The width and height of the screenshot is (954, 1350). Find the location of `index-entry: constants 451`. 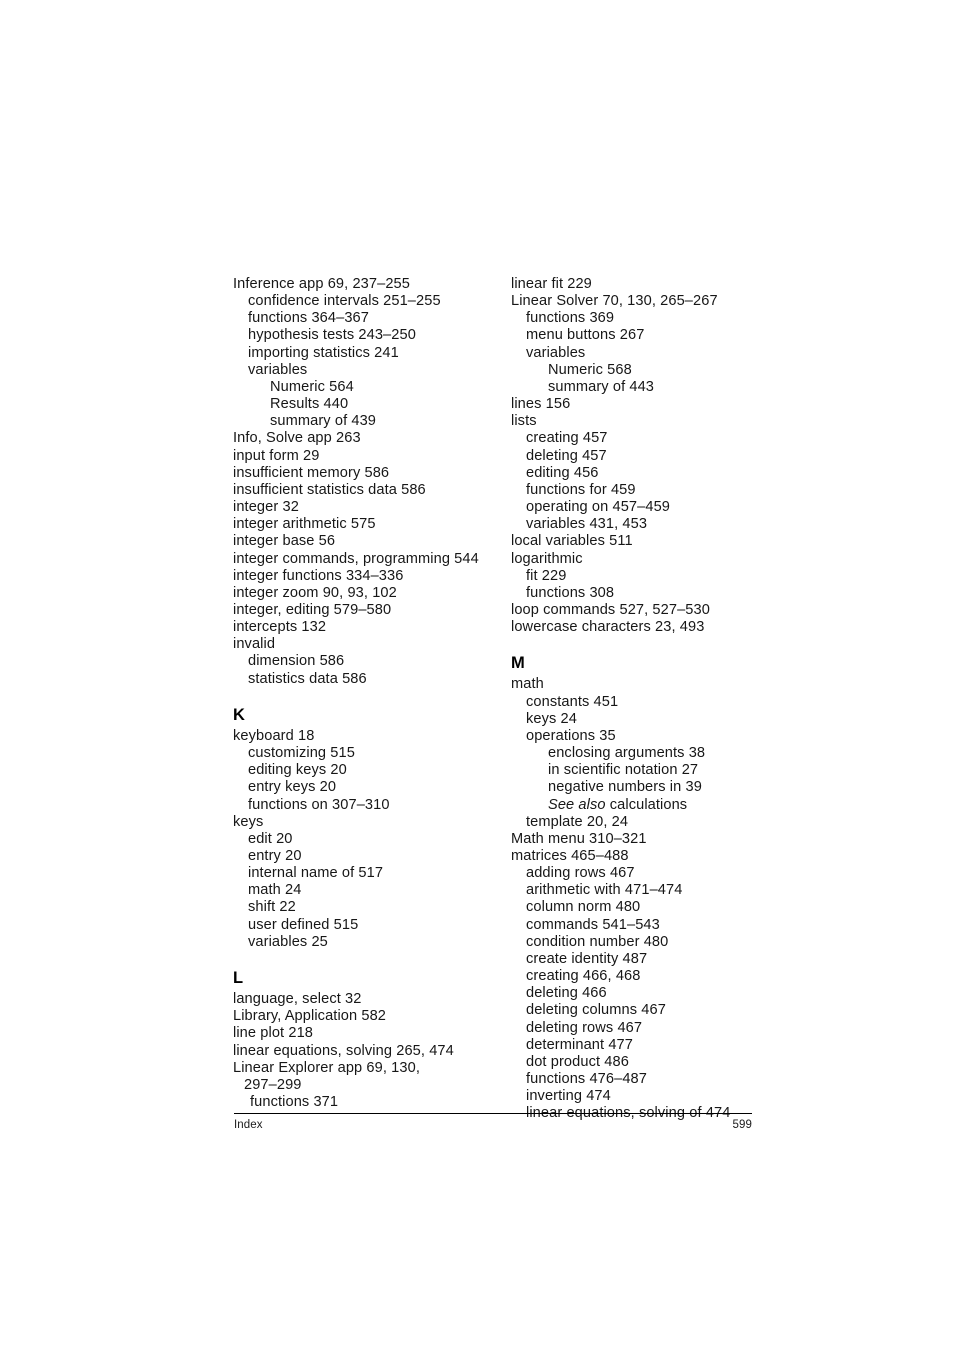

index-entry: constants 451 is located at coordinates (572, 701).